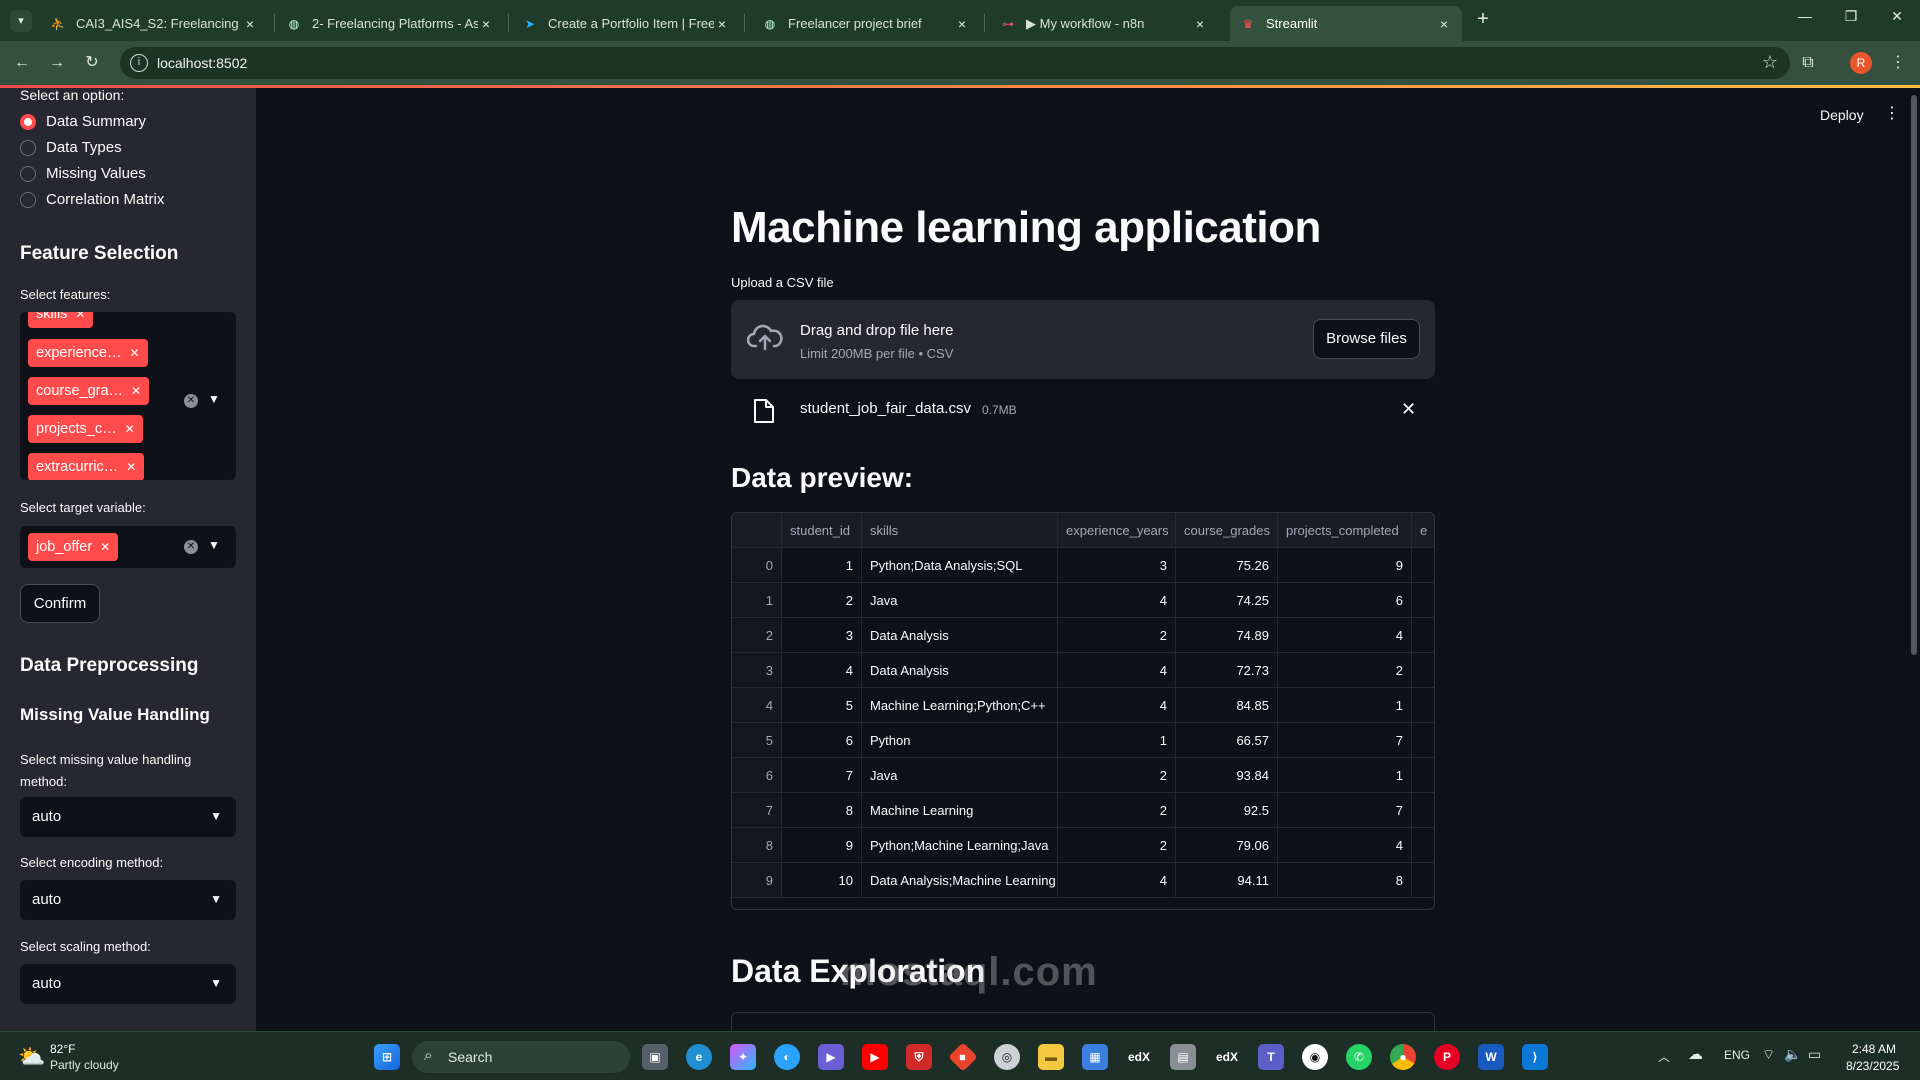 The image size is (1920, 1080). What do you see at coordinates (626, 23) in the screenshot?
I see `browser-tab: ➤ Create a Portfolio Item | Freelan ×` at bounding box center [626, 23].